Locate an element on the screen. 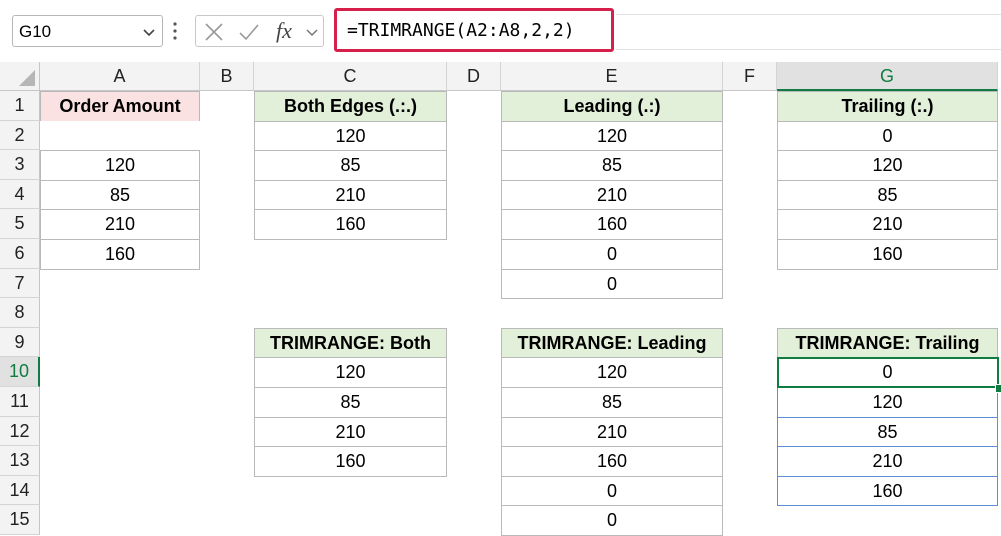 Image resolution: width=1001 pixels, height=536 pixels. table-header-order-amount: Order Amount is located at coordinates (120, 106).